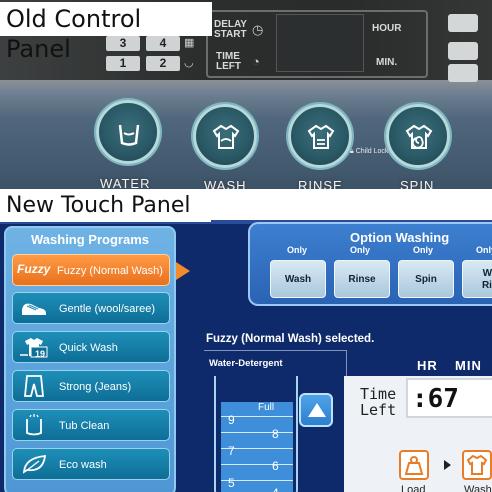  I want to click on program-fuzzy: Fuzzy Fuzzy (Normal Wash), so click(91, 270).